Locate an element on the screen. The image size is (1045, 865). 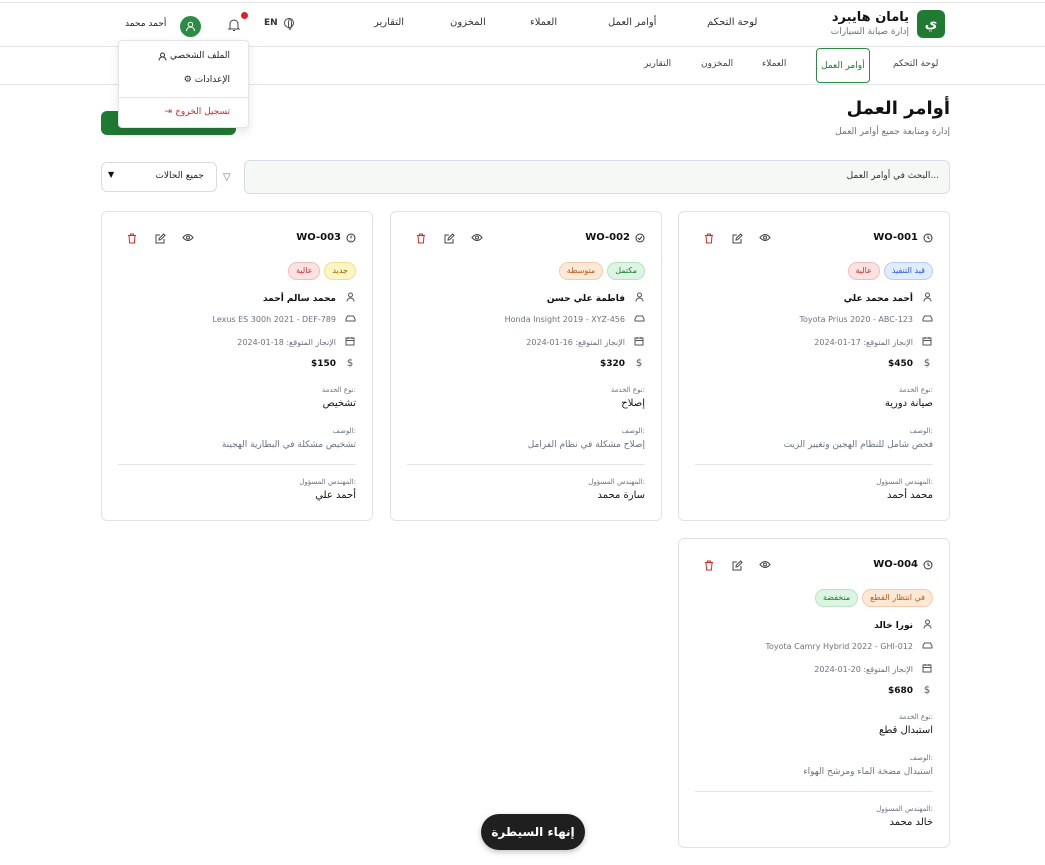
nav-inventory: المخزون is located at coordinates (468, 22).